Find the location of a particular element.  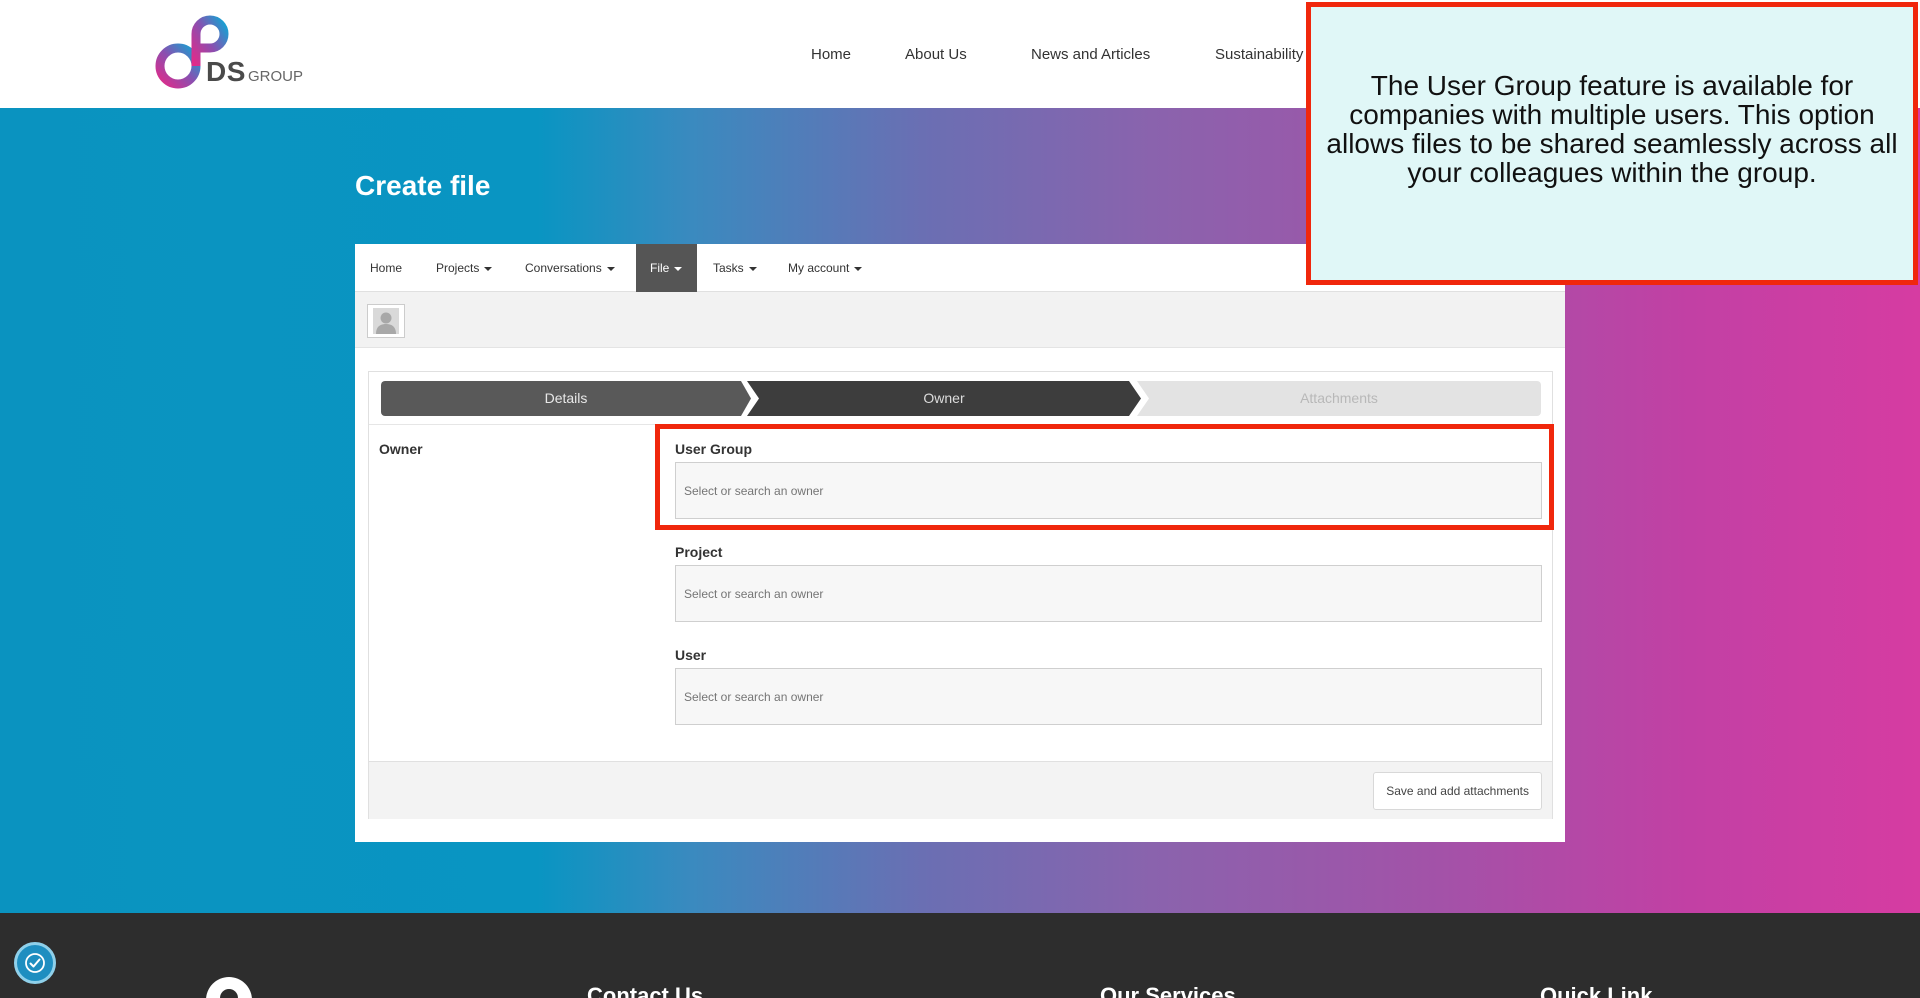

footer-heading-contact-us: Contact Us is located at coordinates (645, 990).